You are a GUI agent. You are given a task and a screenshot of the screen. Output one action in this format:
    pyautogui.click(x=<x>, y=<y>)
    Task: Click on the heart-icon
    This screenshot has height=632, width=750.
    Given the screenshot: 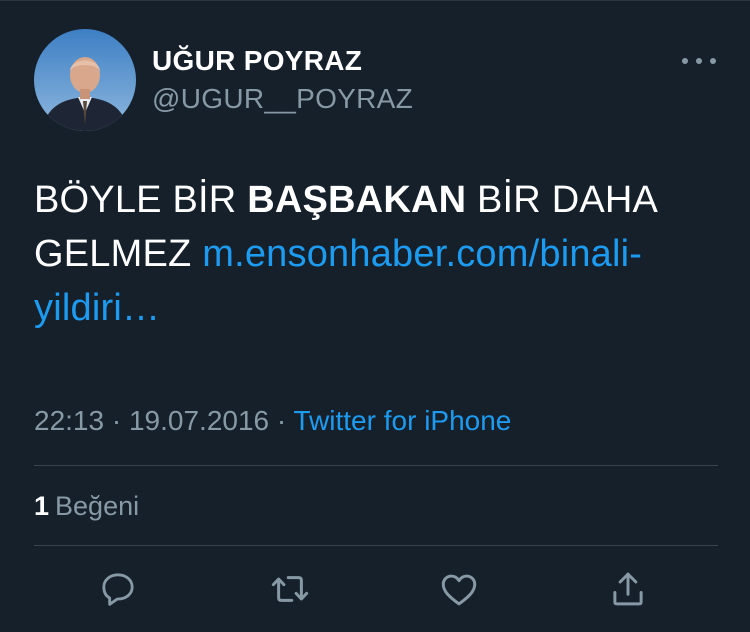 What is the action you would take?
    pyautogui.click(x=459, y=590)
    